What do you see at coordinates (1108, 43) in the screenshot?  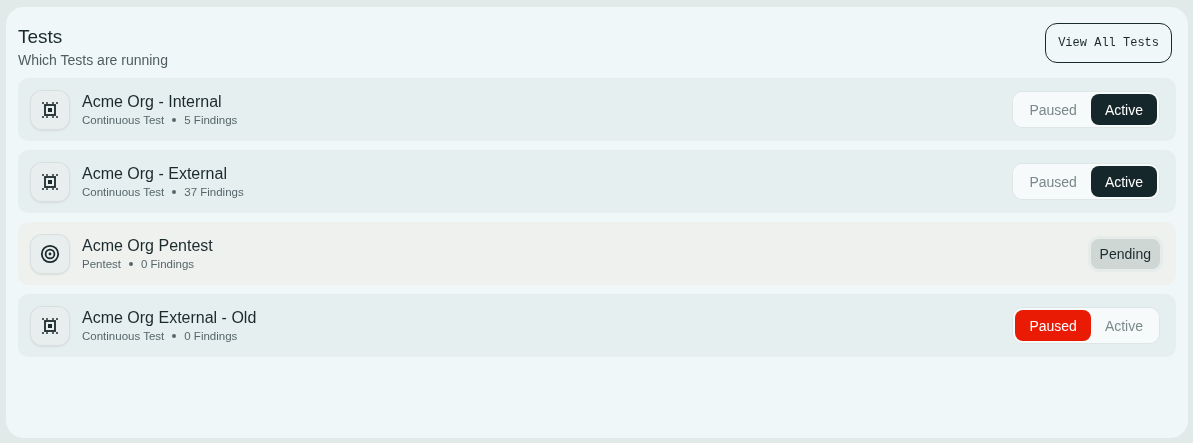 I see `view-all-button: View All Tests` at bounding box center [1108, 43].